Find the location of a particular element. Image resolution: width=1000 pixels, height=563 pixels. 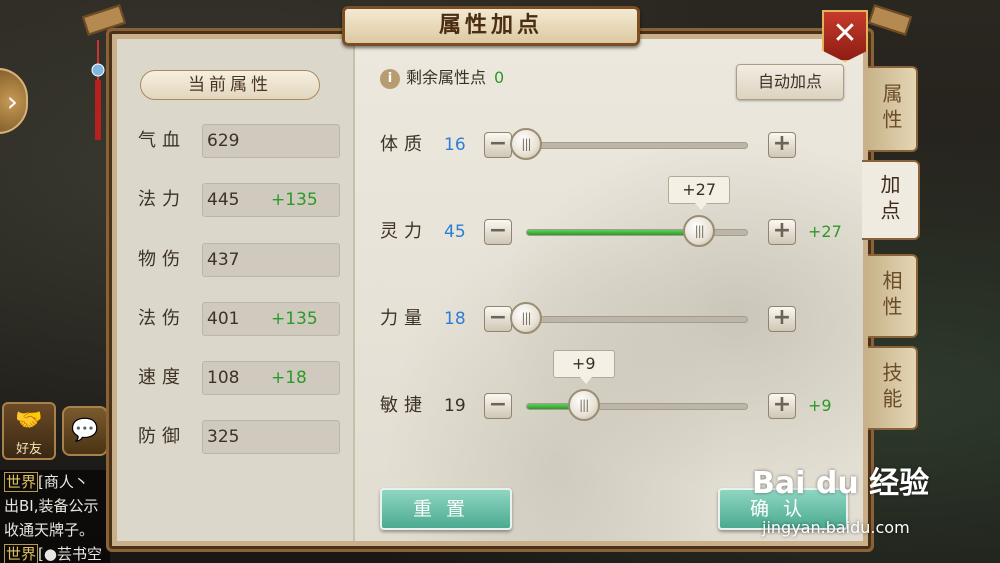

stat-value-box: 629 is located at coordinates (271, 141).